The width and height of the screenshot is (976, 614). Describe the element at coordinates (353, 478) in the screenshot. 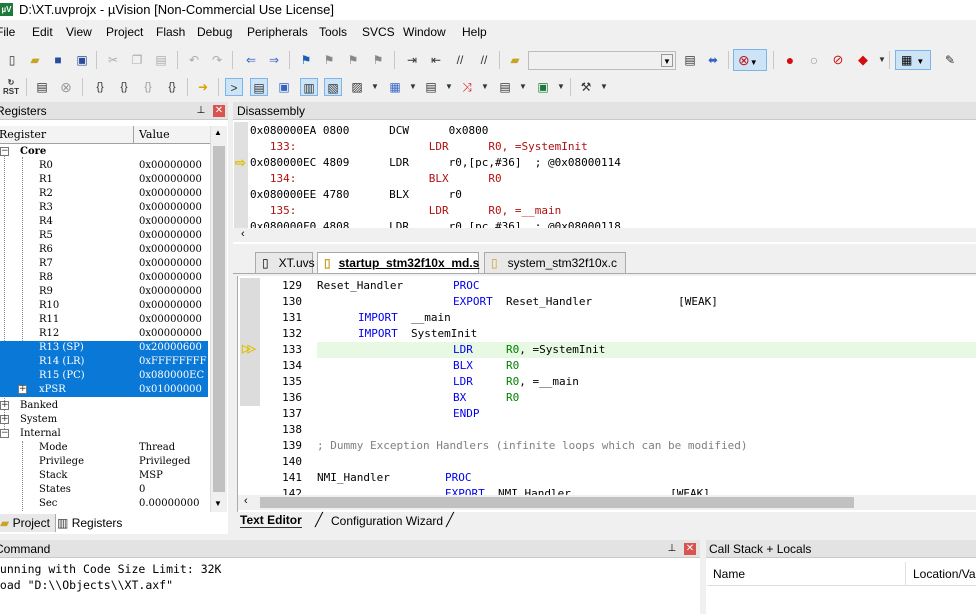

I see `code-label: NMI_Handler` at that location.